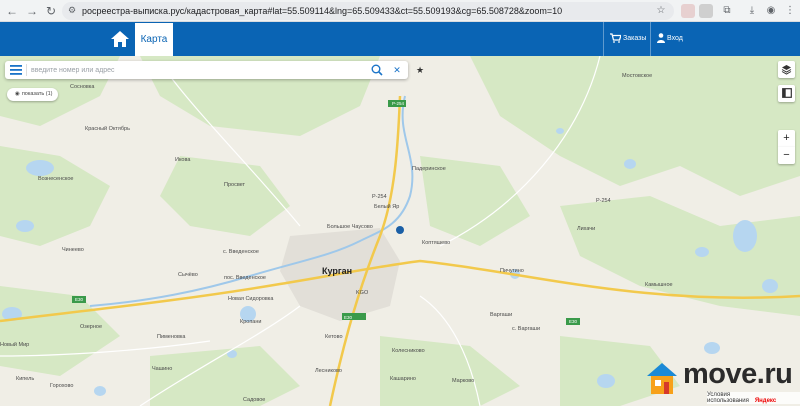 The image size is (800, 406). Describe the element at coordinates (107, 129) in the screenshot. I see `place-label: Красный Октябрь` at that location.